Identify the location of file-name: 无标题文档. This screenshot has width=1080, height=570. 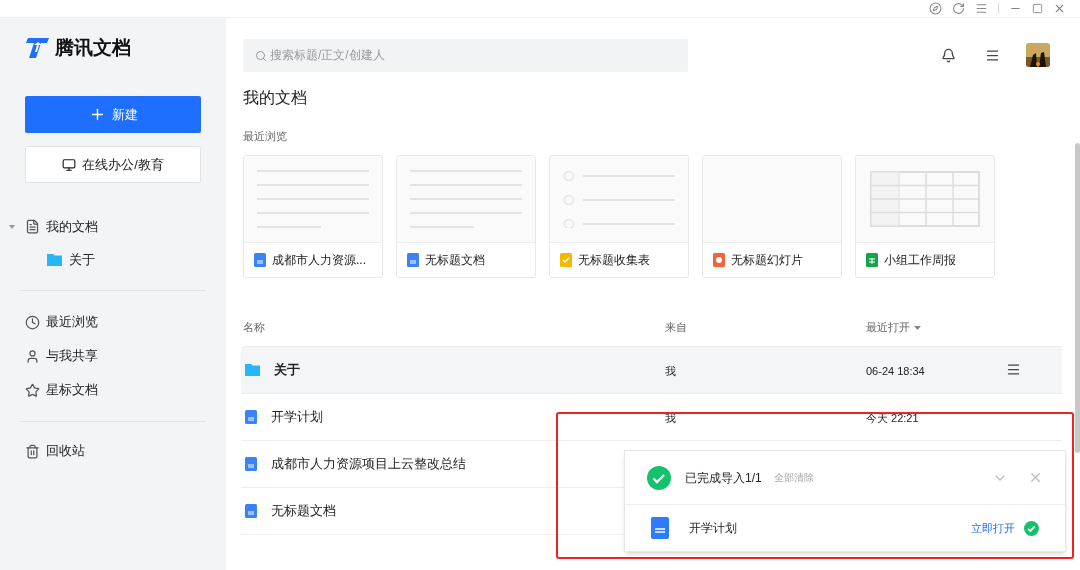
(303, 510).